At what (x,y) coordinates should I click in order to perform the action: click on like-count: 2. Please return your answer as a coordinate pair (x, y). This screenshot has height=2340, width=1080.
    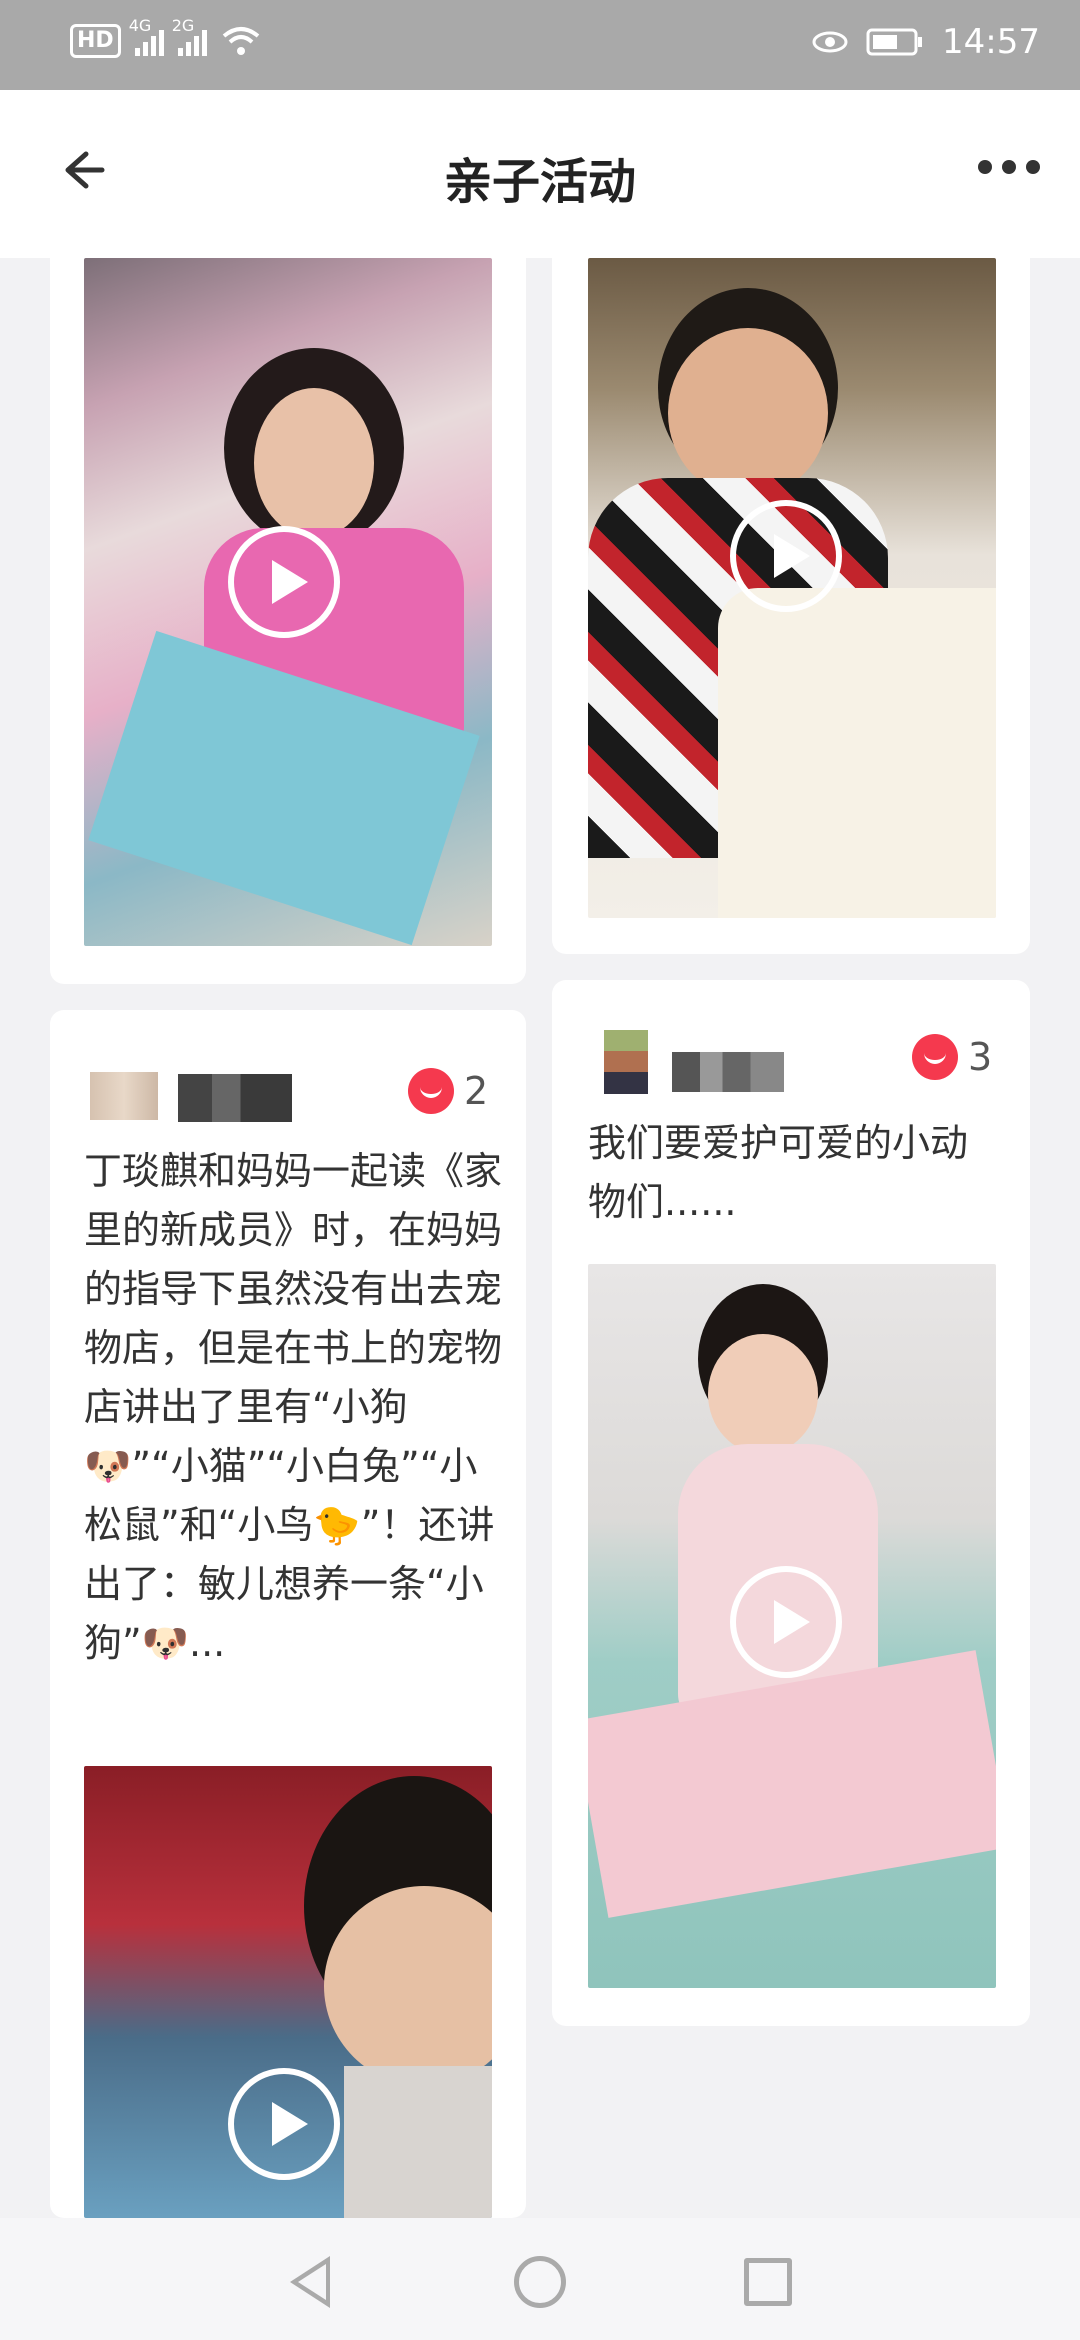
    Looking at the image, I should click on (476, 1091).